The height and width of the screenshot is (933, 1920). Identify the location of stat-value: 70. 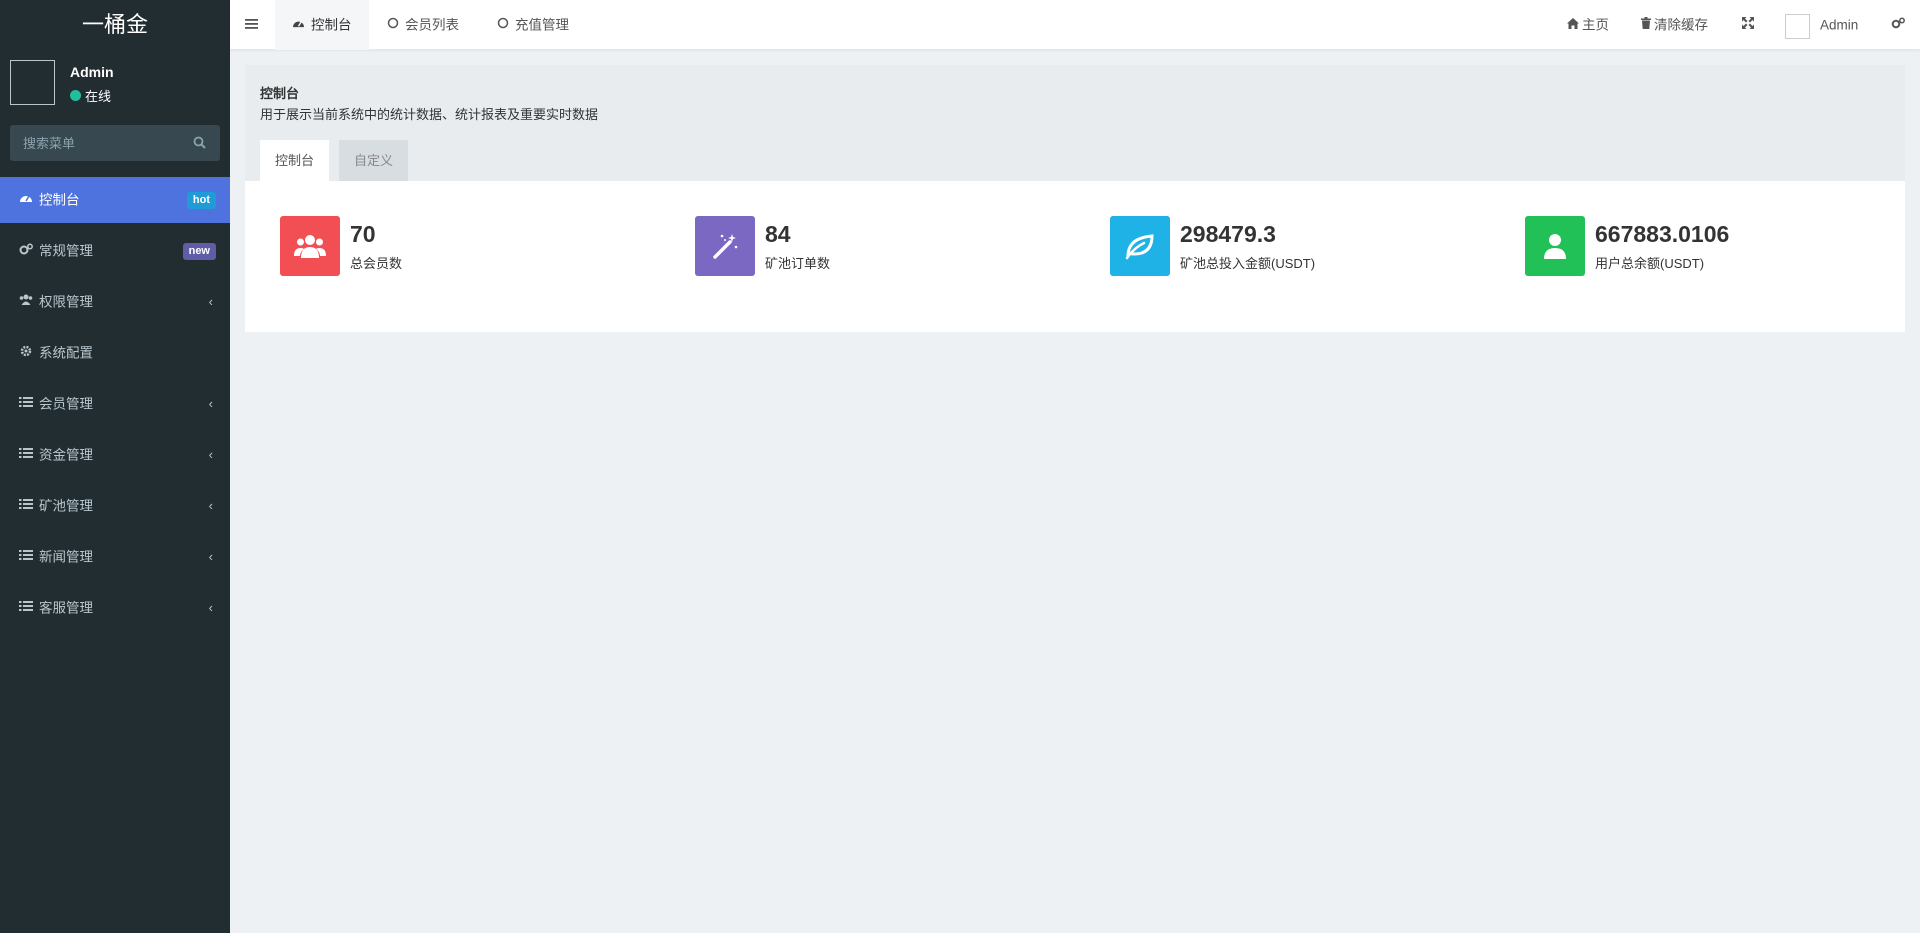
(363, 234).